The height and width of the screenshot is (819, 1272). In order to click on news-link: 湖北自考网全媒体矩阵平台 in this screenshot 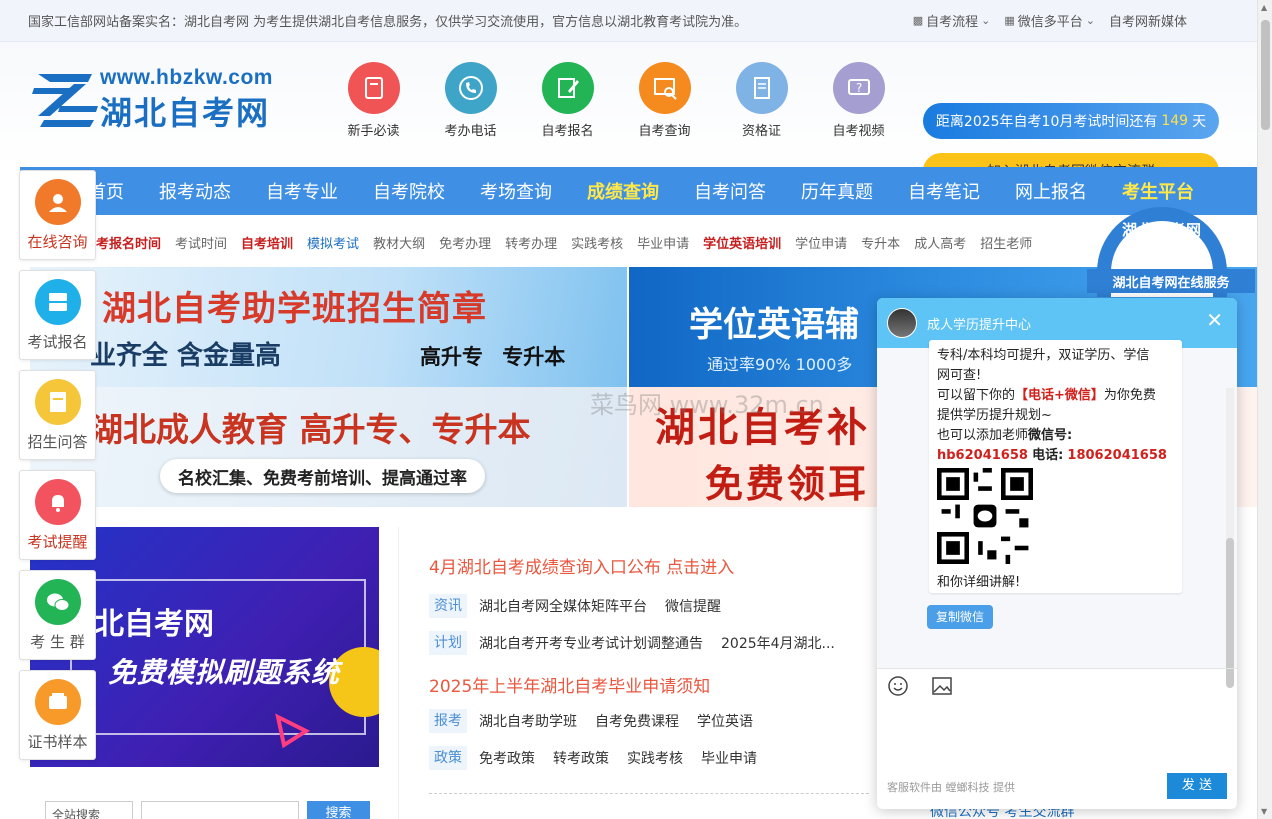, I will do `click(563, 606)`.